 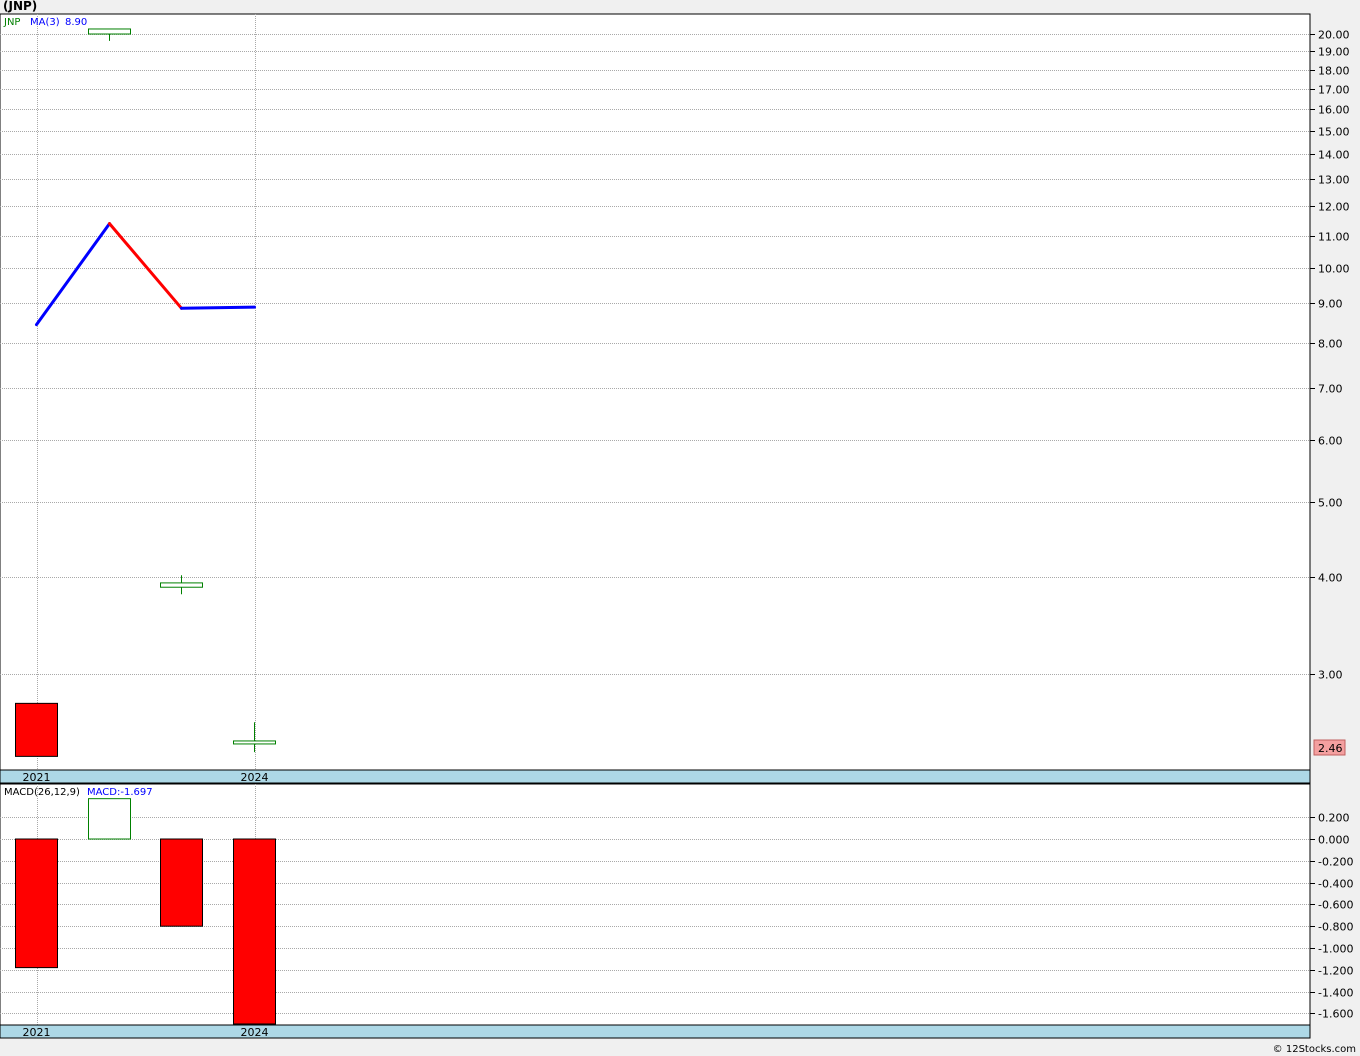 What do you see at coordinates (255, 777) in the screenshot?
I see `price-x-label: 2024` at bounding box center [255, 777].